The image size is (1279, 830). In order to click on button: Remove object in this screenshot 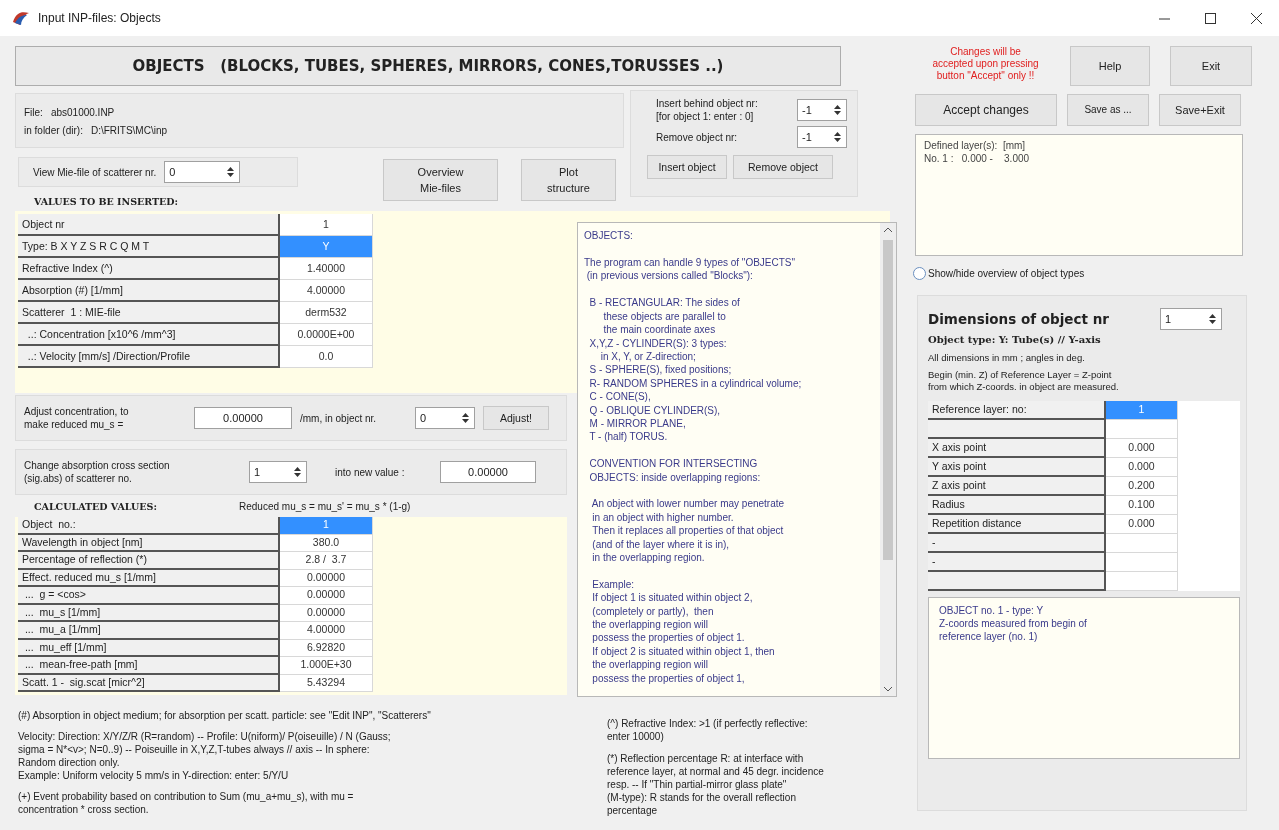, I will do `click(783, 167)`.